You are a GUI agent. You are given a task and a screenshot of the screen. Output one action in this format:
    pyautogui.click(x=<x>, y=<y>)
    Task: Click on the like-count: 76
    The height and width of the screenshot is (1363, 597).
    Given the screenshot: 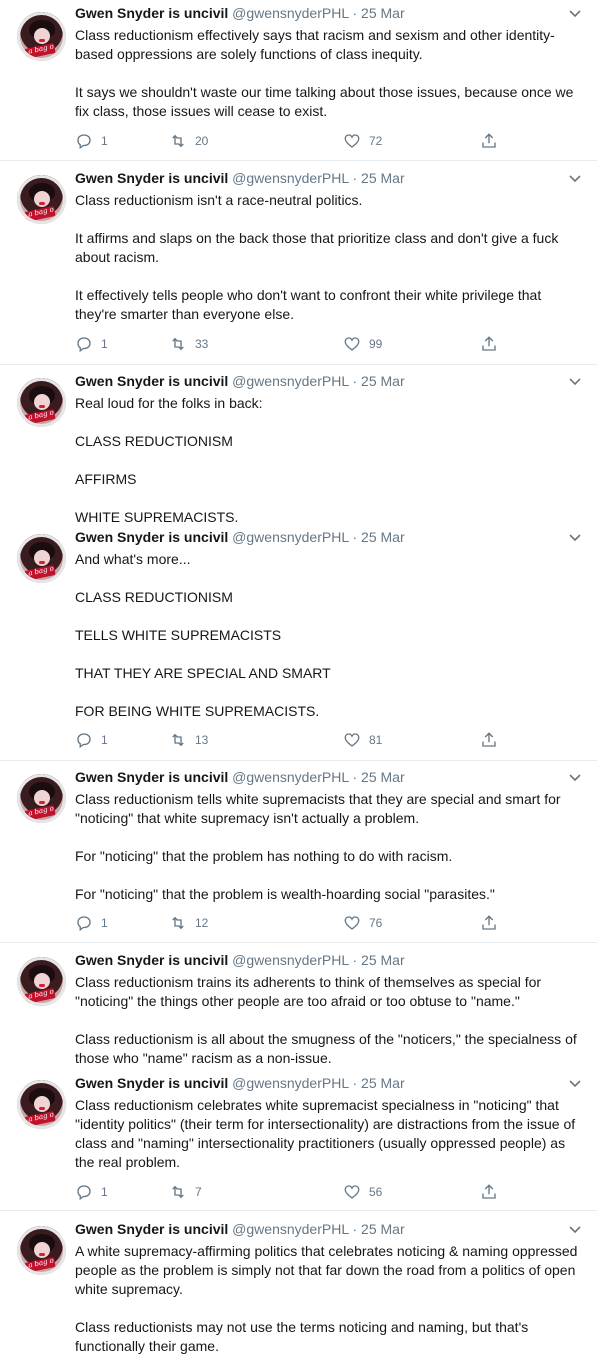 What is the action you would take?
    pyautogui.click(x=376, y=923)
    